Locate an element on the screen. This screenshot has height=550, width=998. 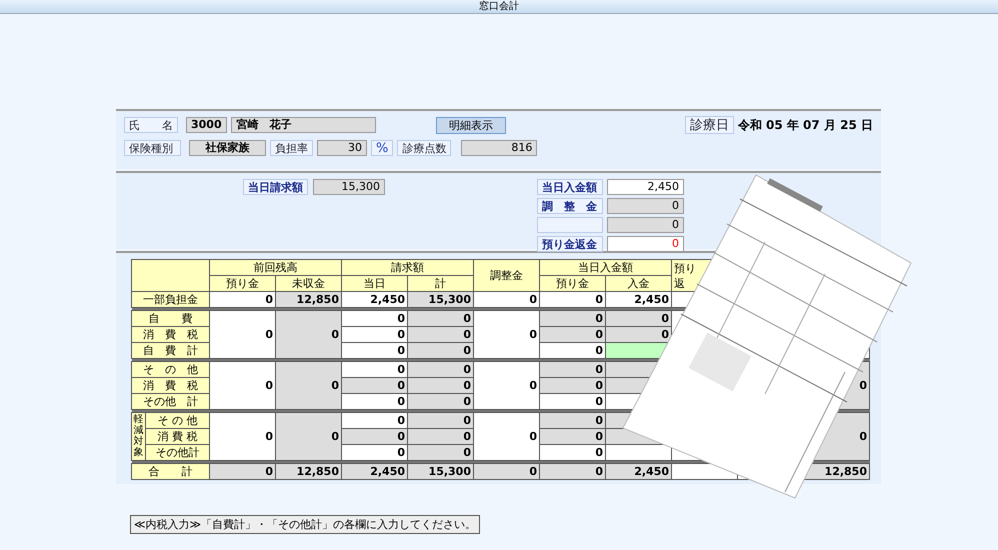
field-label: 保険種別 is located at coordinates (152, 148).